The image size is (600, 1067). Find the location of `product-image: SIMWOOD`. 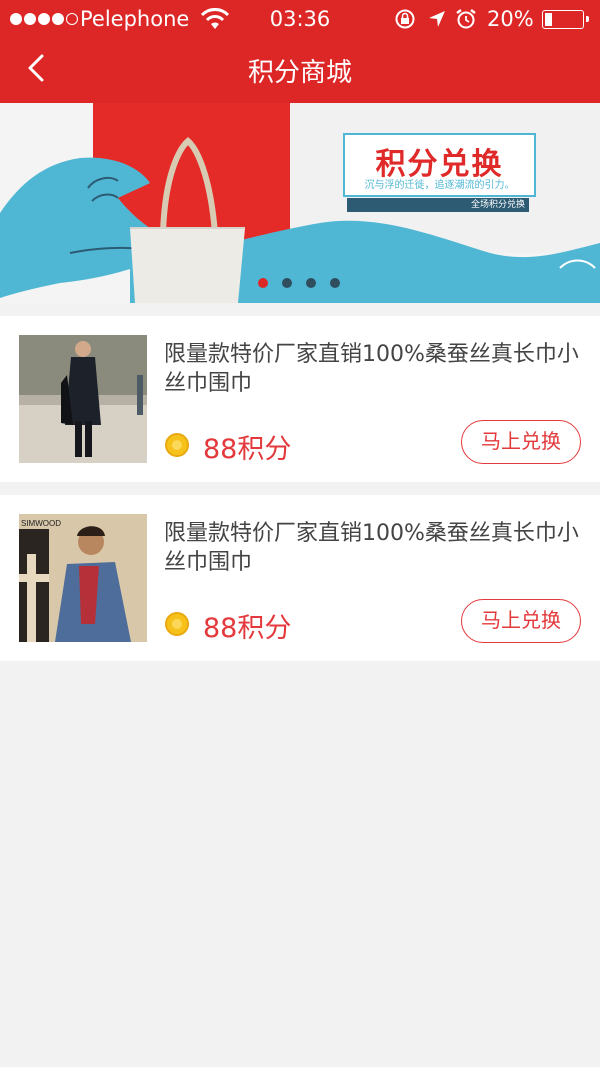

product-image: SIMWOOD is located at coordinates (83, 578).